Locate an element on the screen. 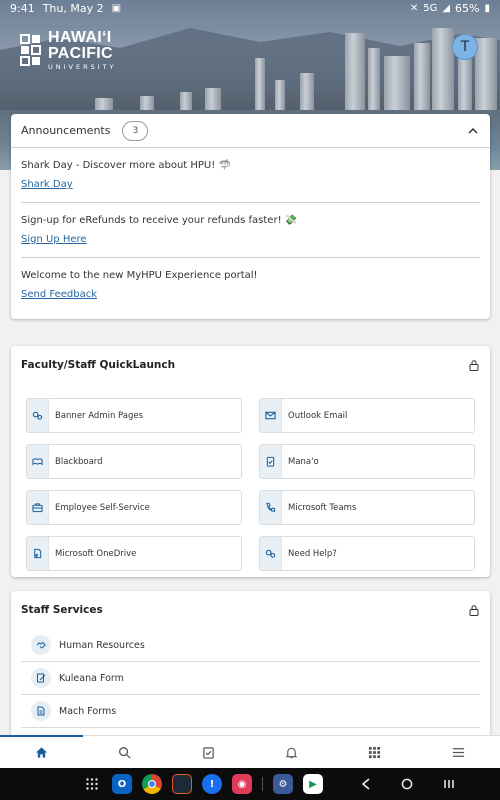  camera-app-icon: ◉ is located at coordinates (242, 784).